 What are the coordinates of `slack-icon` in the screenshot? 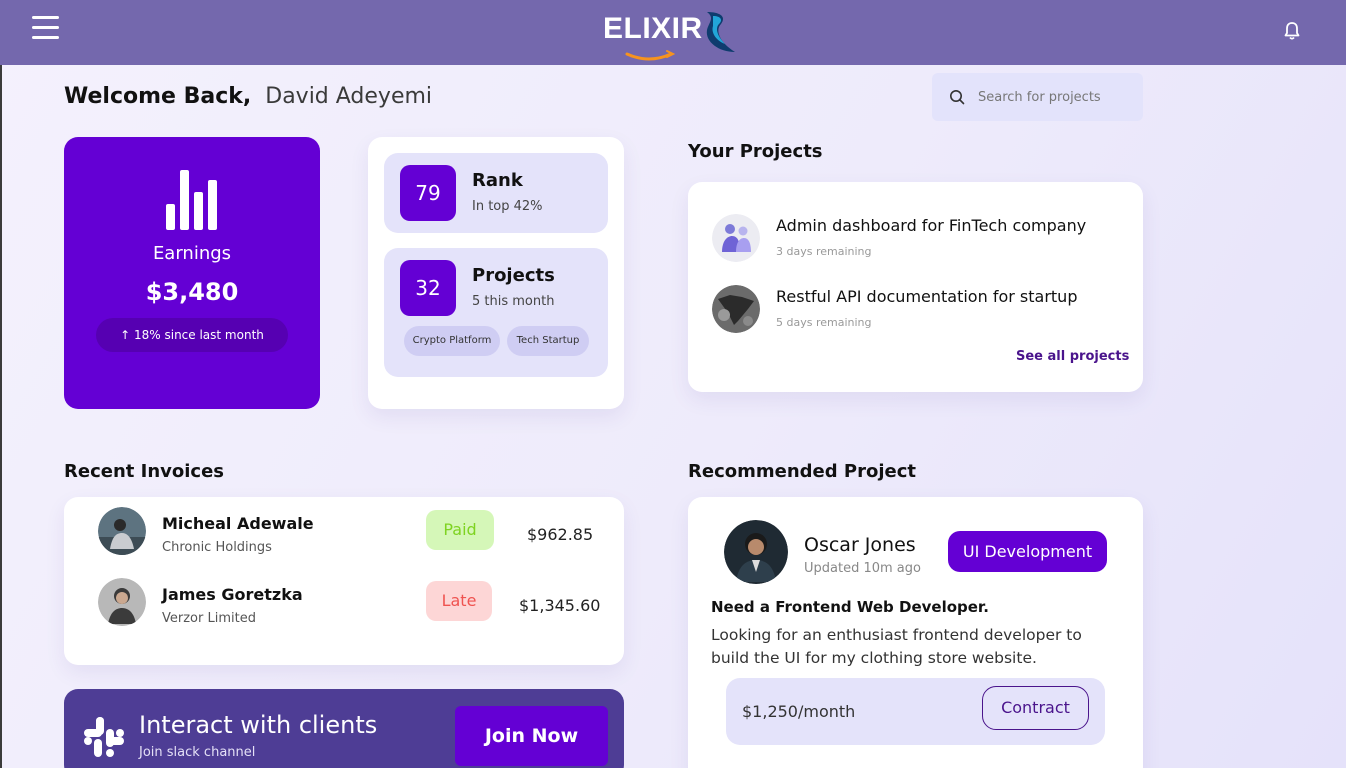 It's located at (104, 737).